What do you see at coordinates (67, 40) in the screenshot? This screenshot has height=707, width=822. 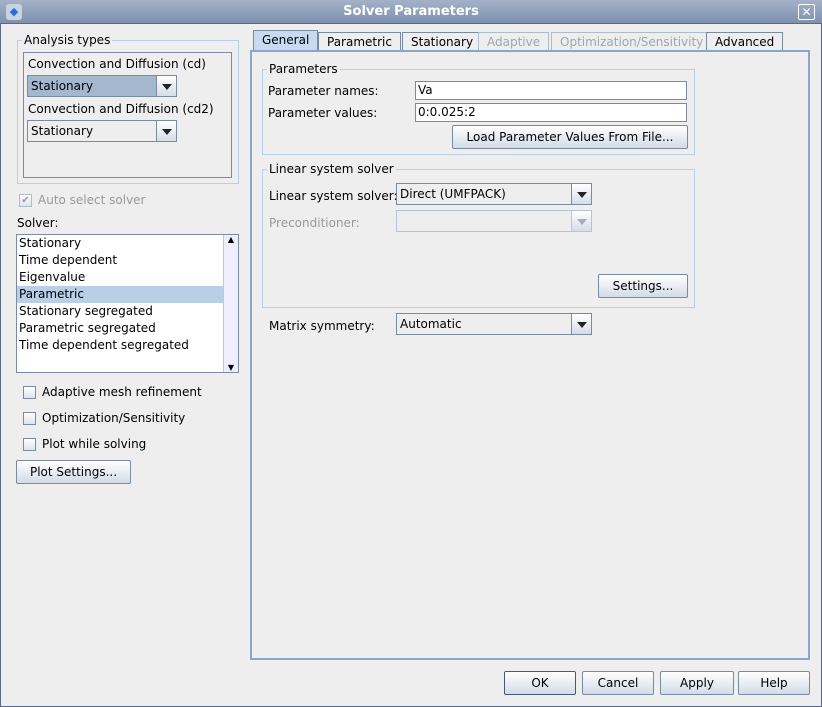 I see `analysis-types-legend: Analysis types` at bounding box center [67, 40].